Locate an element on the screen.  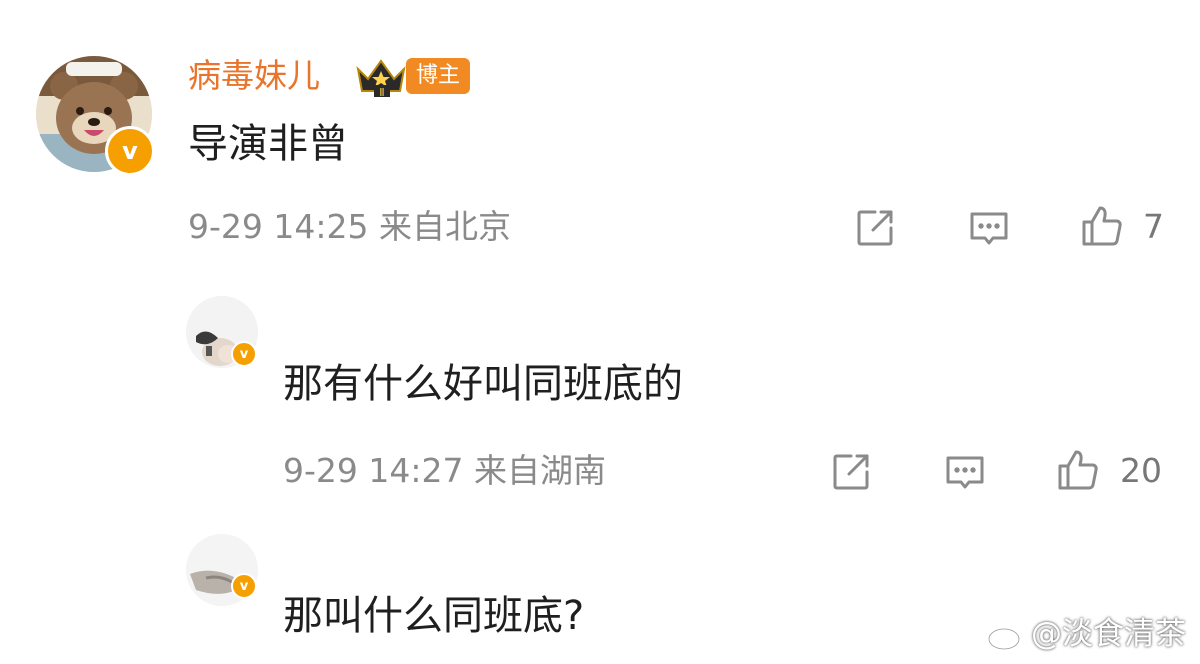
crown-level: Ⅱ is located at coordinates (381, 92).